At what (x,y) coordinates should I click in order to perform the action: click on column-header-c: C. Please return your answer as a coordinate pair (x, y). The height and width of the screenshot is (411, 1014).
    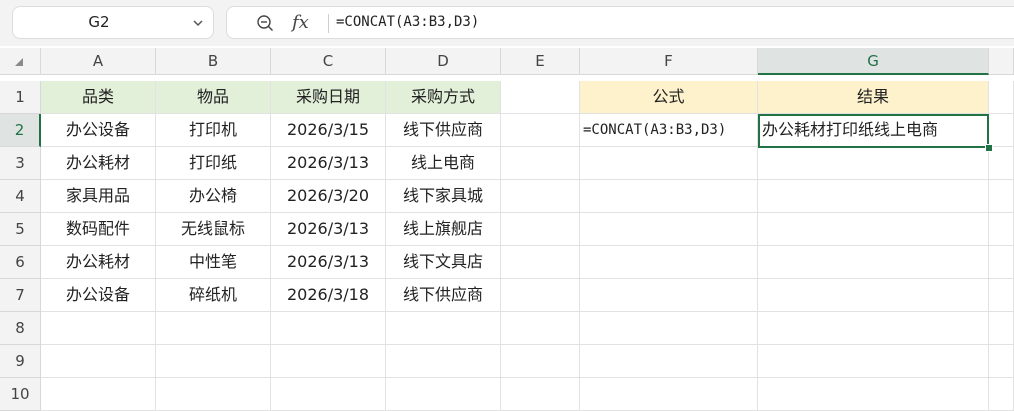
    Looking at the image, I should click on (328, 61).